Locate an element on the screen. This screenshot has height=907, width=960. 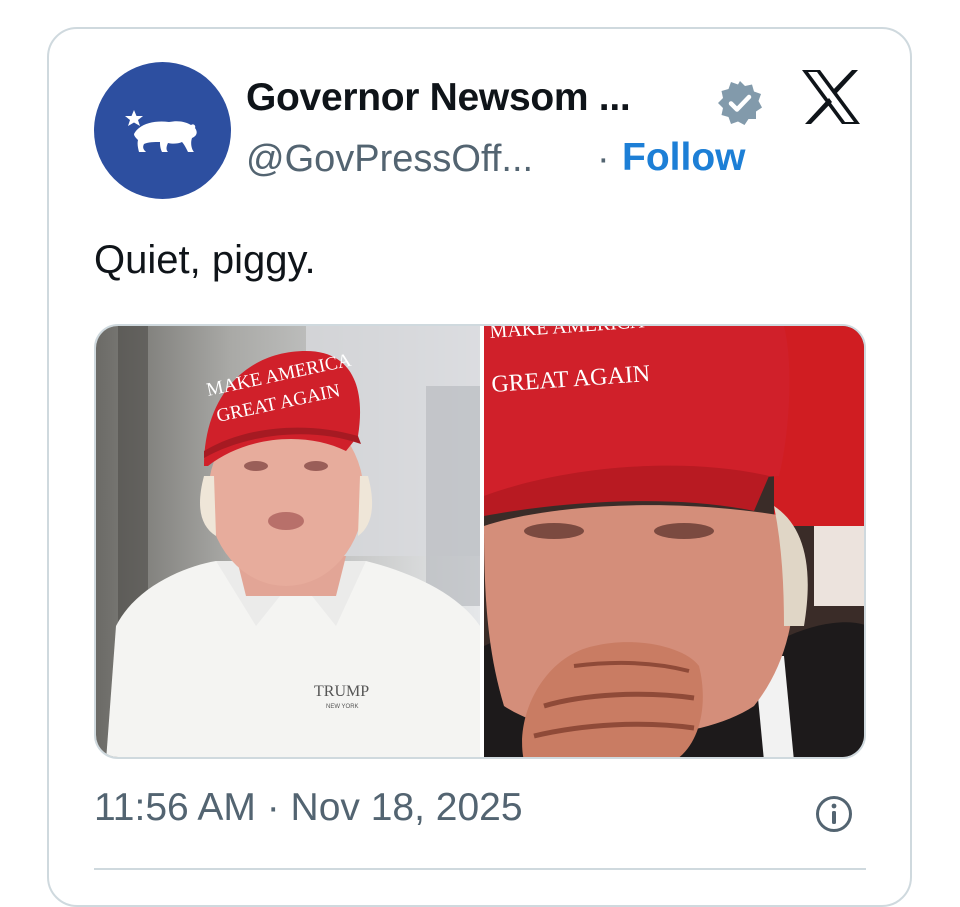
left-shirt-sublogo: NEW YORK is located at coordinates (342, 707).